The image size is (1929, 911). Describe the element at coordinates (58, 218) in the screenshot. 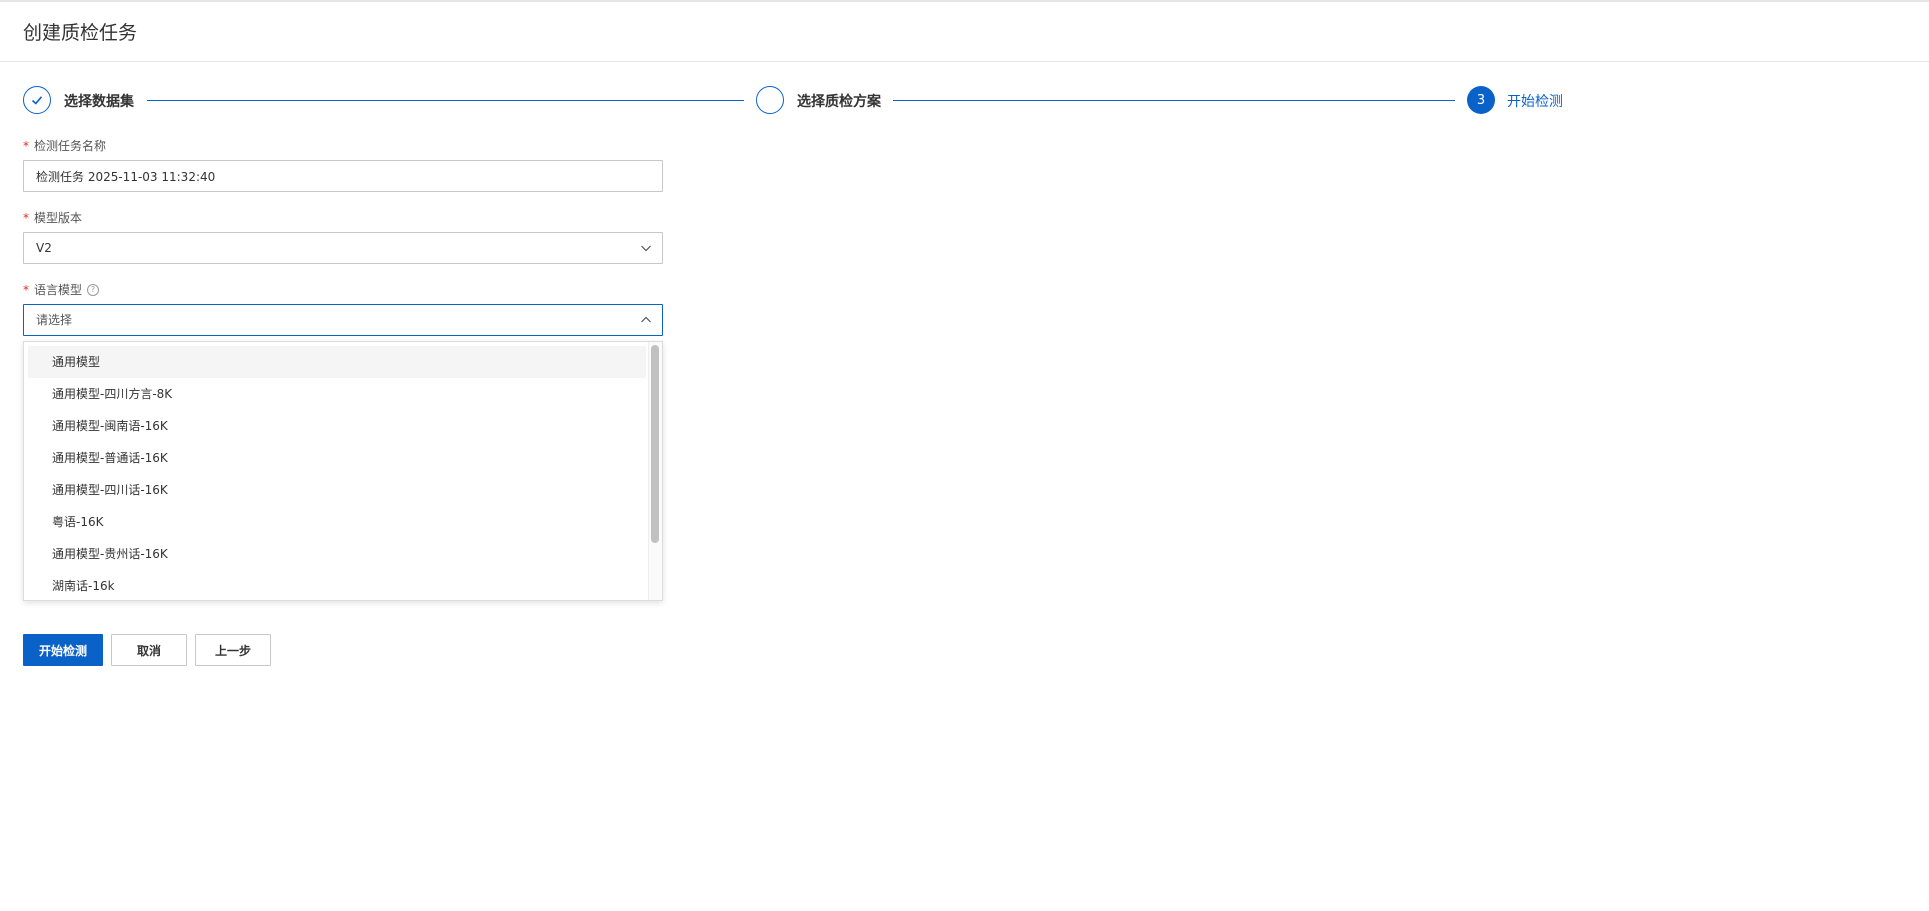

I see `model-version-label-text: 模型版本` at that location.